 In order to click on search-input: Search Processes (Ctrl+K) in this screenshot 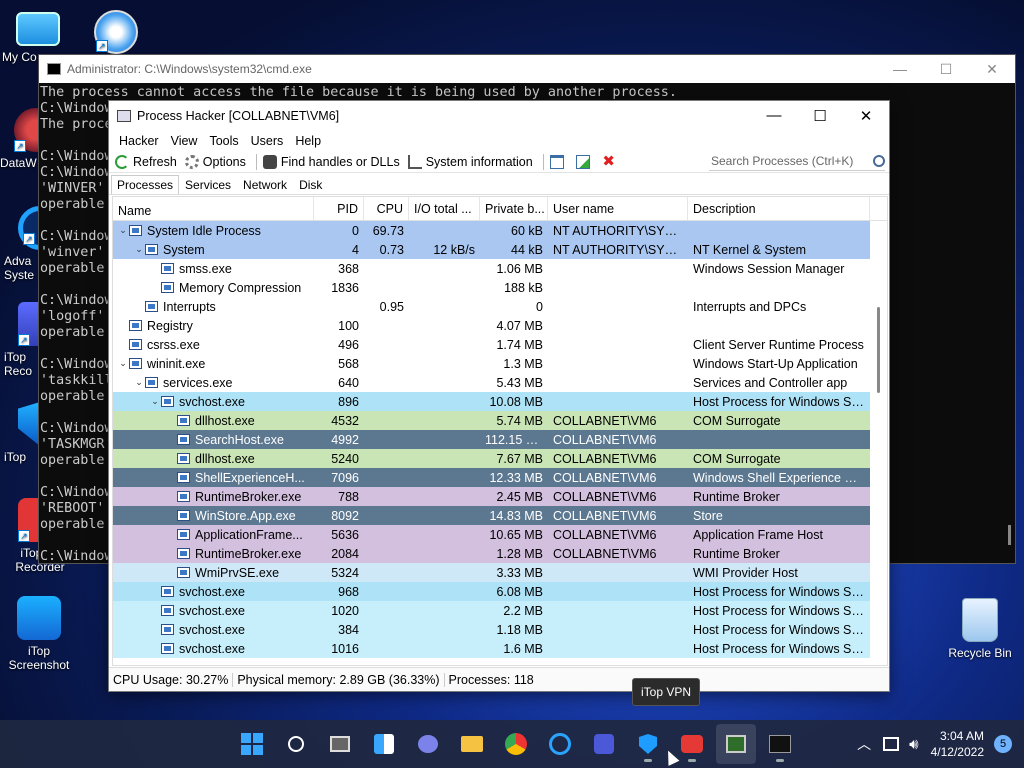, I will do `click(797, 162)`.